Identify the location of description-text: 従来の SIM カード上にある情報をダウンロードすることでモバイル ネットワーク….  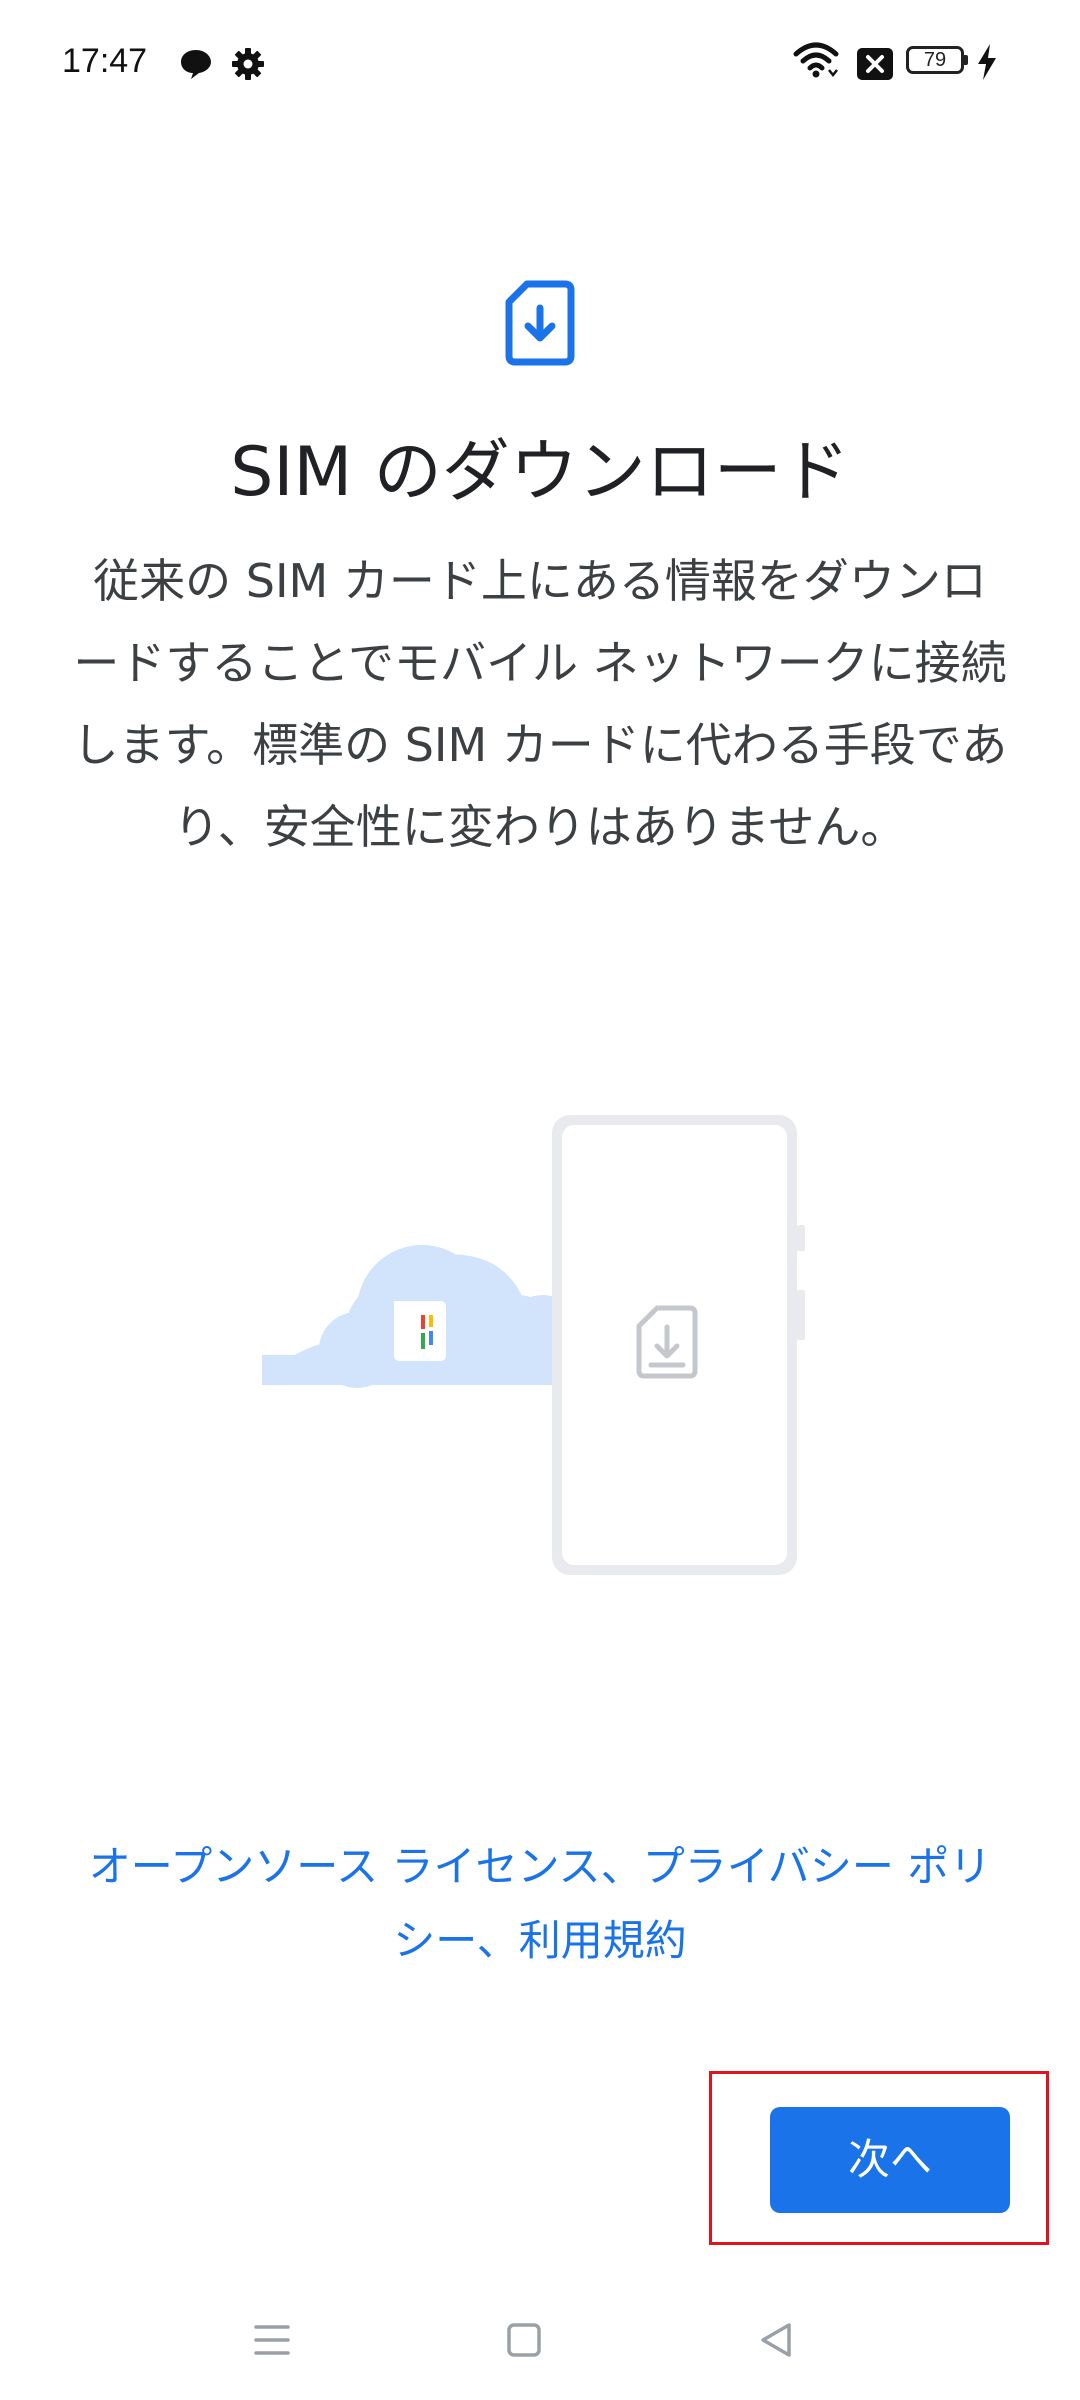
(540, 704).